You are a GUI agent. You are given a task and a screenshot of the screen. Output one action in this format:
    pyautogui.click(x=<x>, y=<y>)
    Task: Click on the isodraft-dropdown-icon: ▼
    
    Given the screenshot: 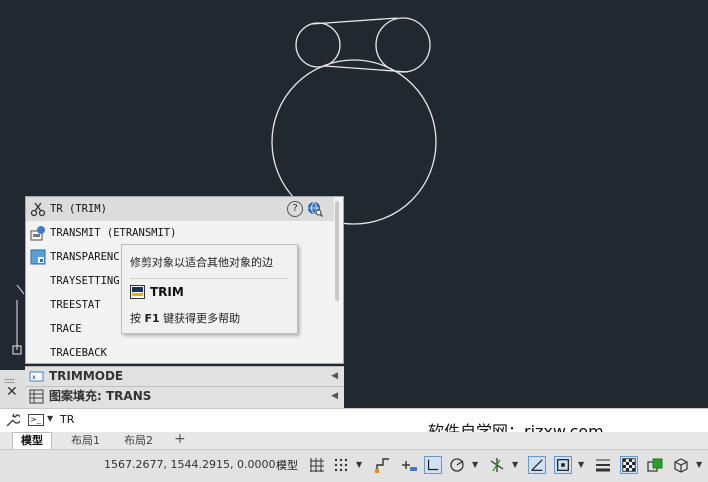 What is the action you would take?
    pyautogui.click(x=515, y=464)
    